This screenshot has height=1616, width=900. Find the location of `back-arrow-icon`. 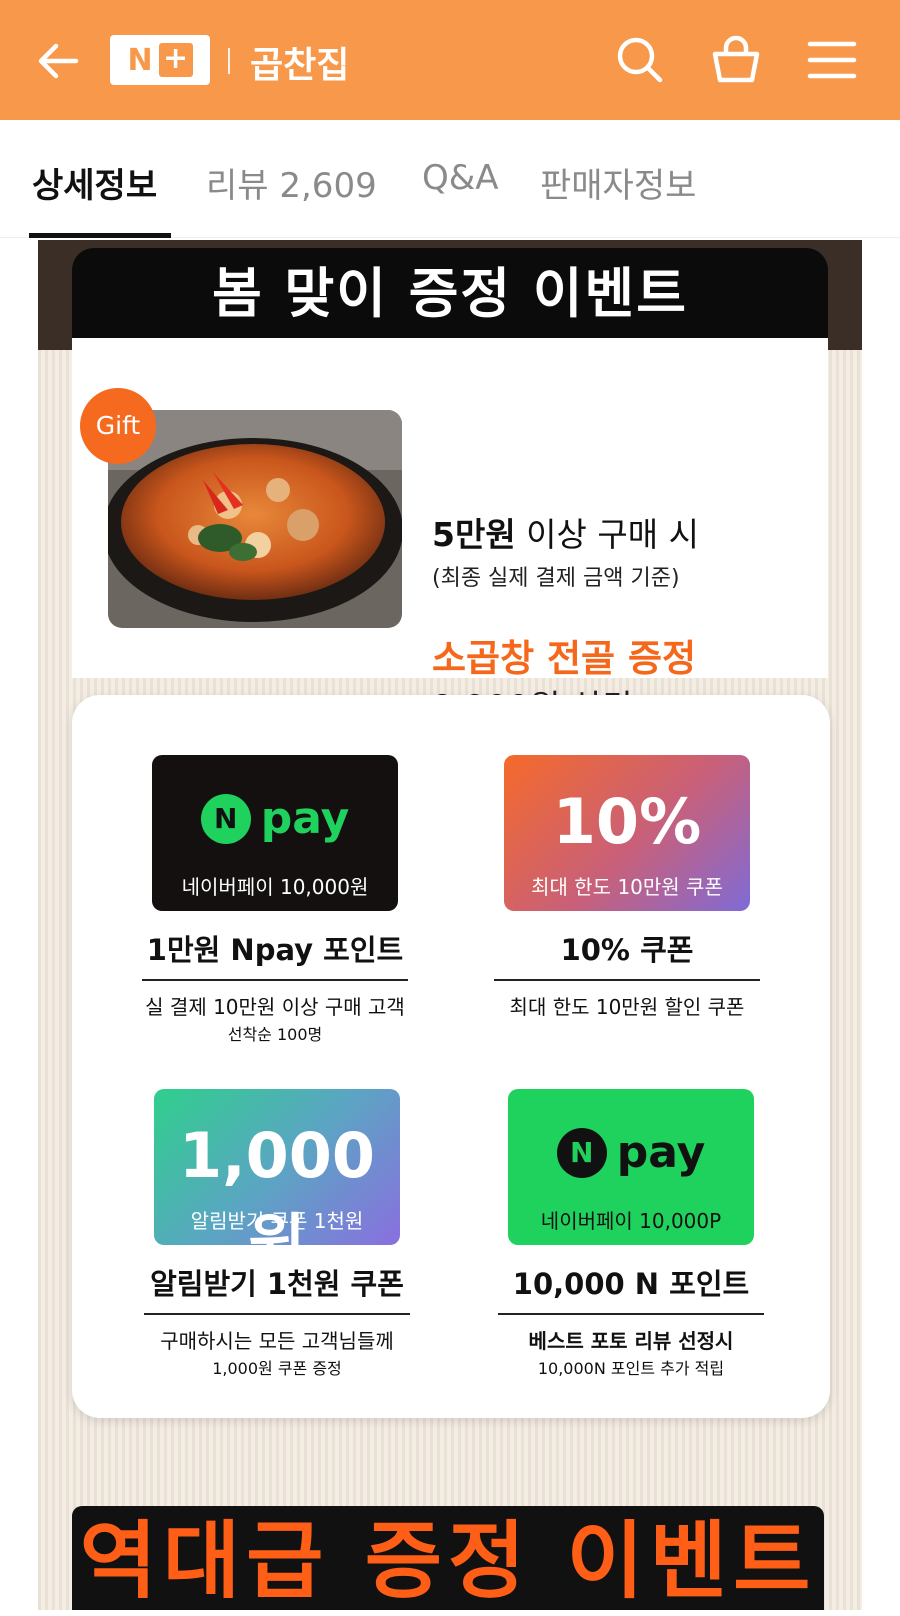

back-arrow-icon is located at coordinates (59, 61).